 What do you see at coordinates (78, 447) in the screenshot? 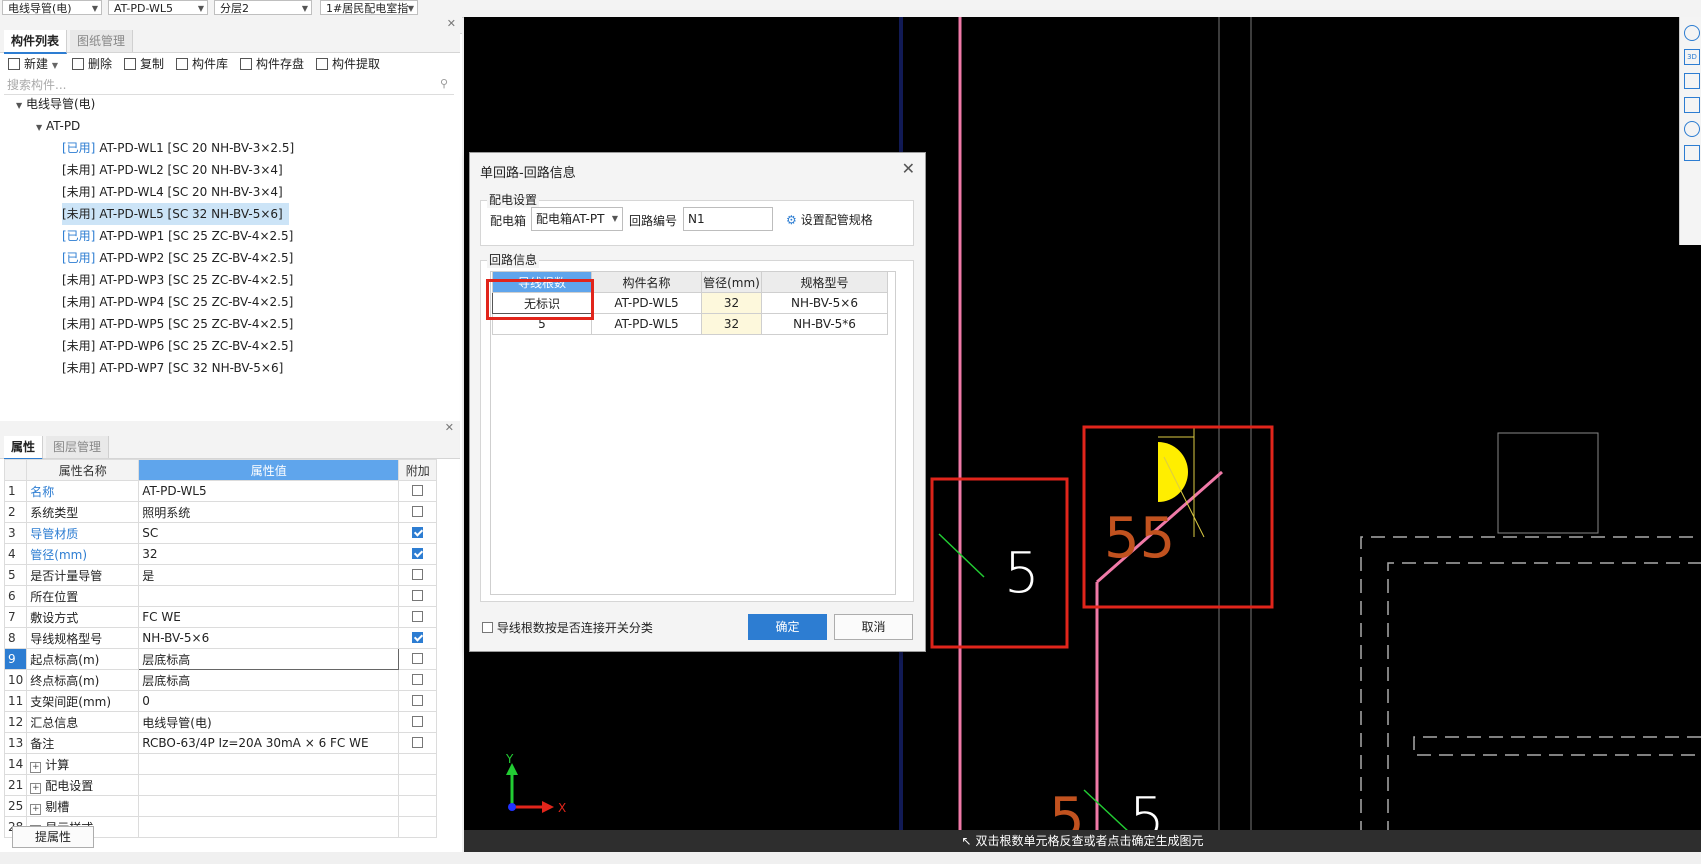
I see `tab-layer-manage: 图层管理` at bounding box center [78, 447].